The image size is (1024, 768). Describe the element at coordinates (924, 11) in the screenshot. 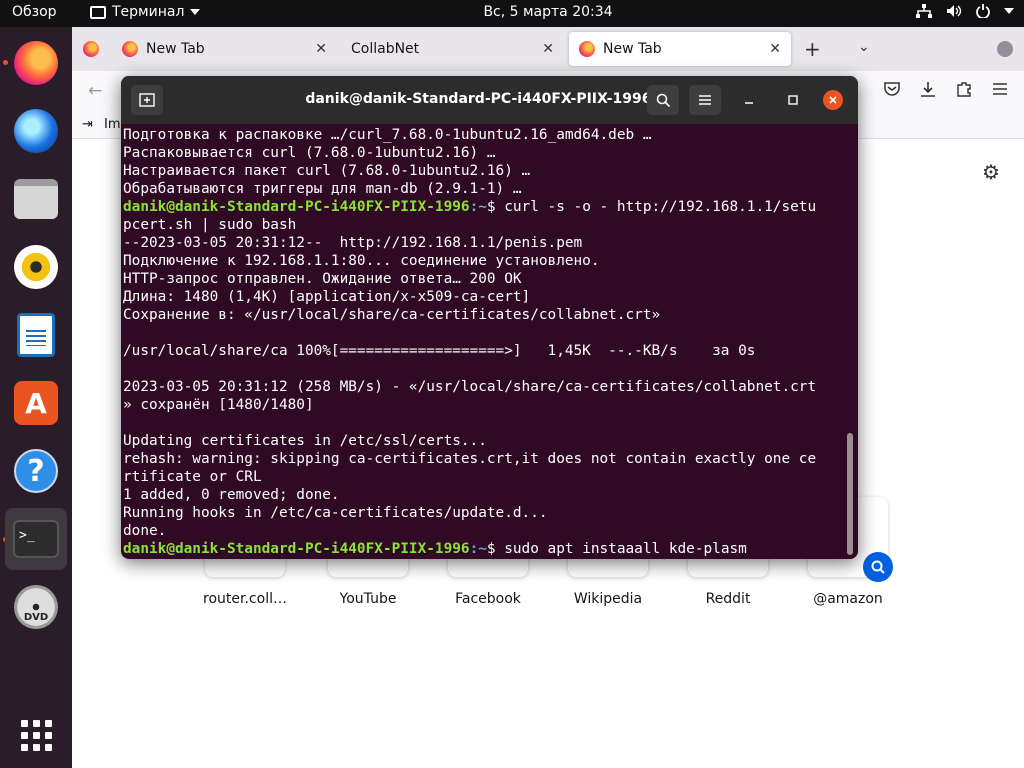

I see `network-icon` at that location.